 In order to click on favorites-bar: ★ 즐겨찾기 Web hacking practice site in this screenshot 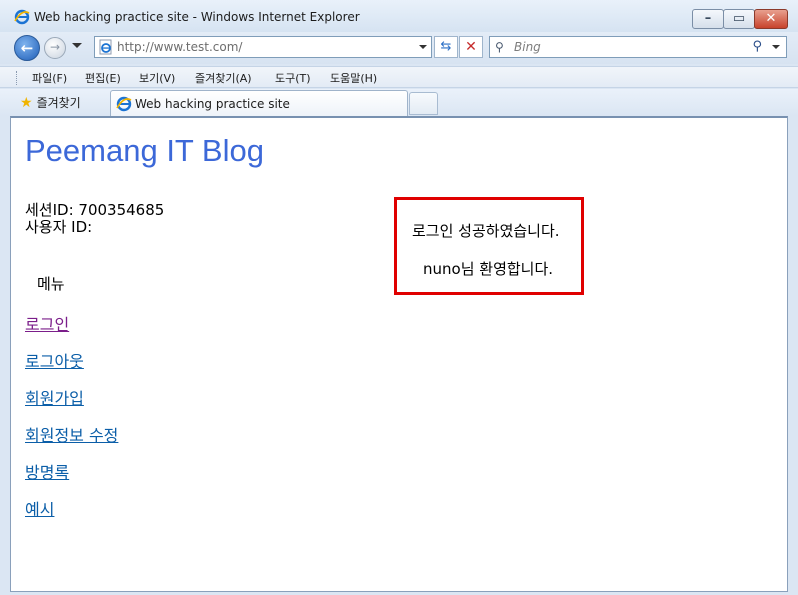, I will do `click(399, 102)`.